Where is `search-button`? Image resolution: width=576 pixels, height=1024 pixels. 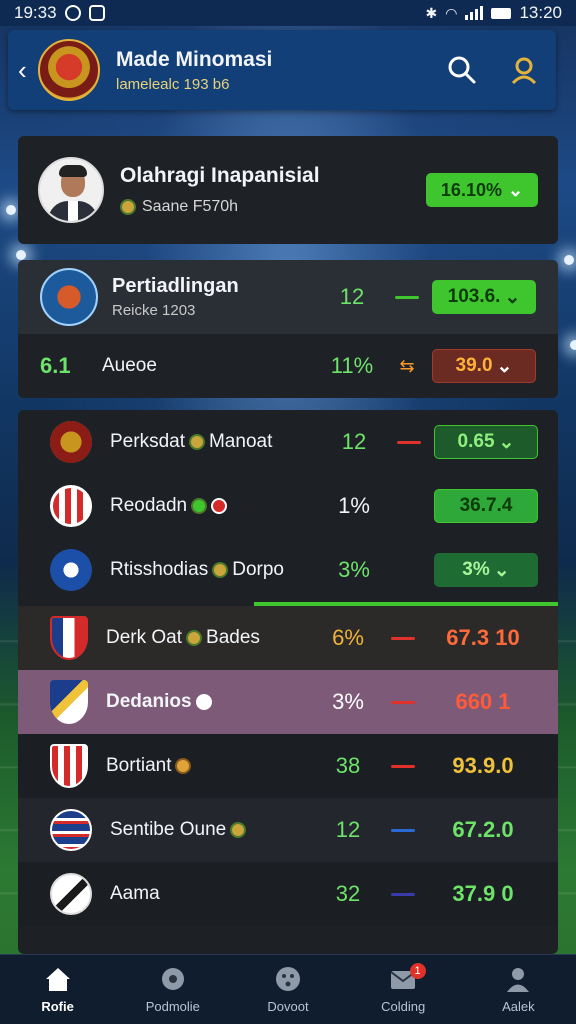 search-button is located at coordinates (462, 70).